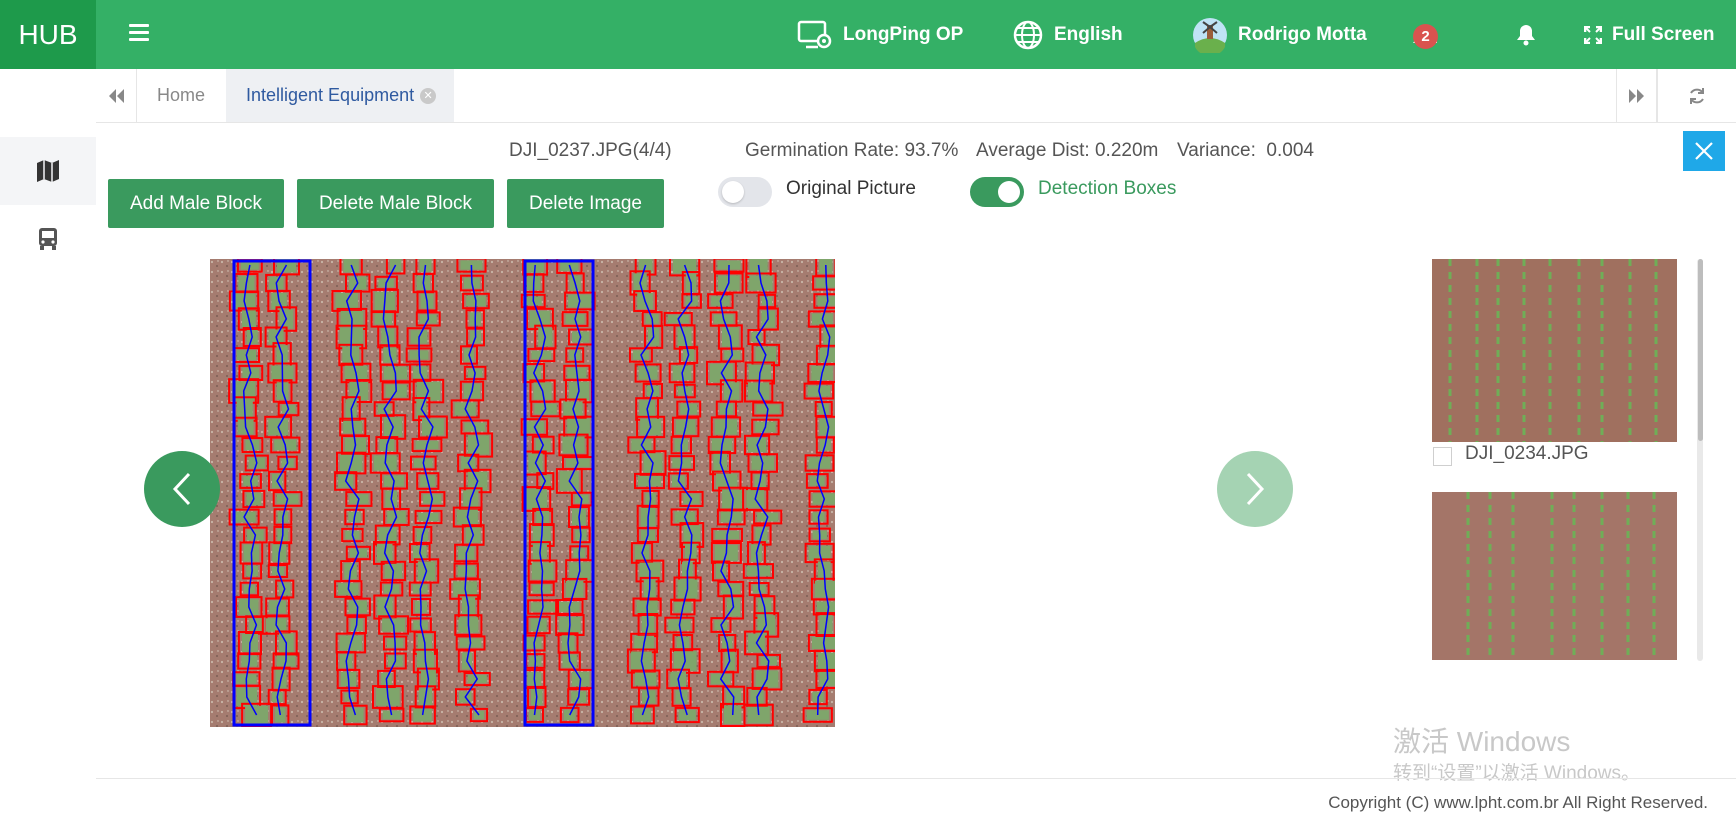 Image resolution: width=1736 pixels, height=827 pixels. What do you see at coordinates (395, 203) in the screenshot?
I see `delete-male-block-button: Delete Male Block` at bounding box center [395, 203].